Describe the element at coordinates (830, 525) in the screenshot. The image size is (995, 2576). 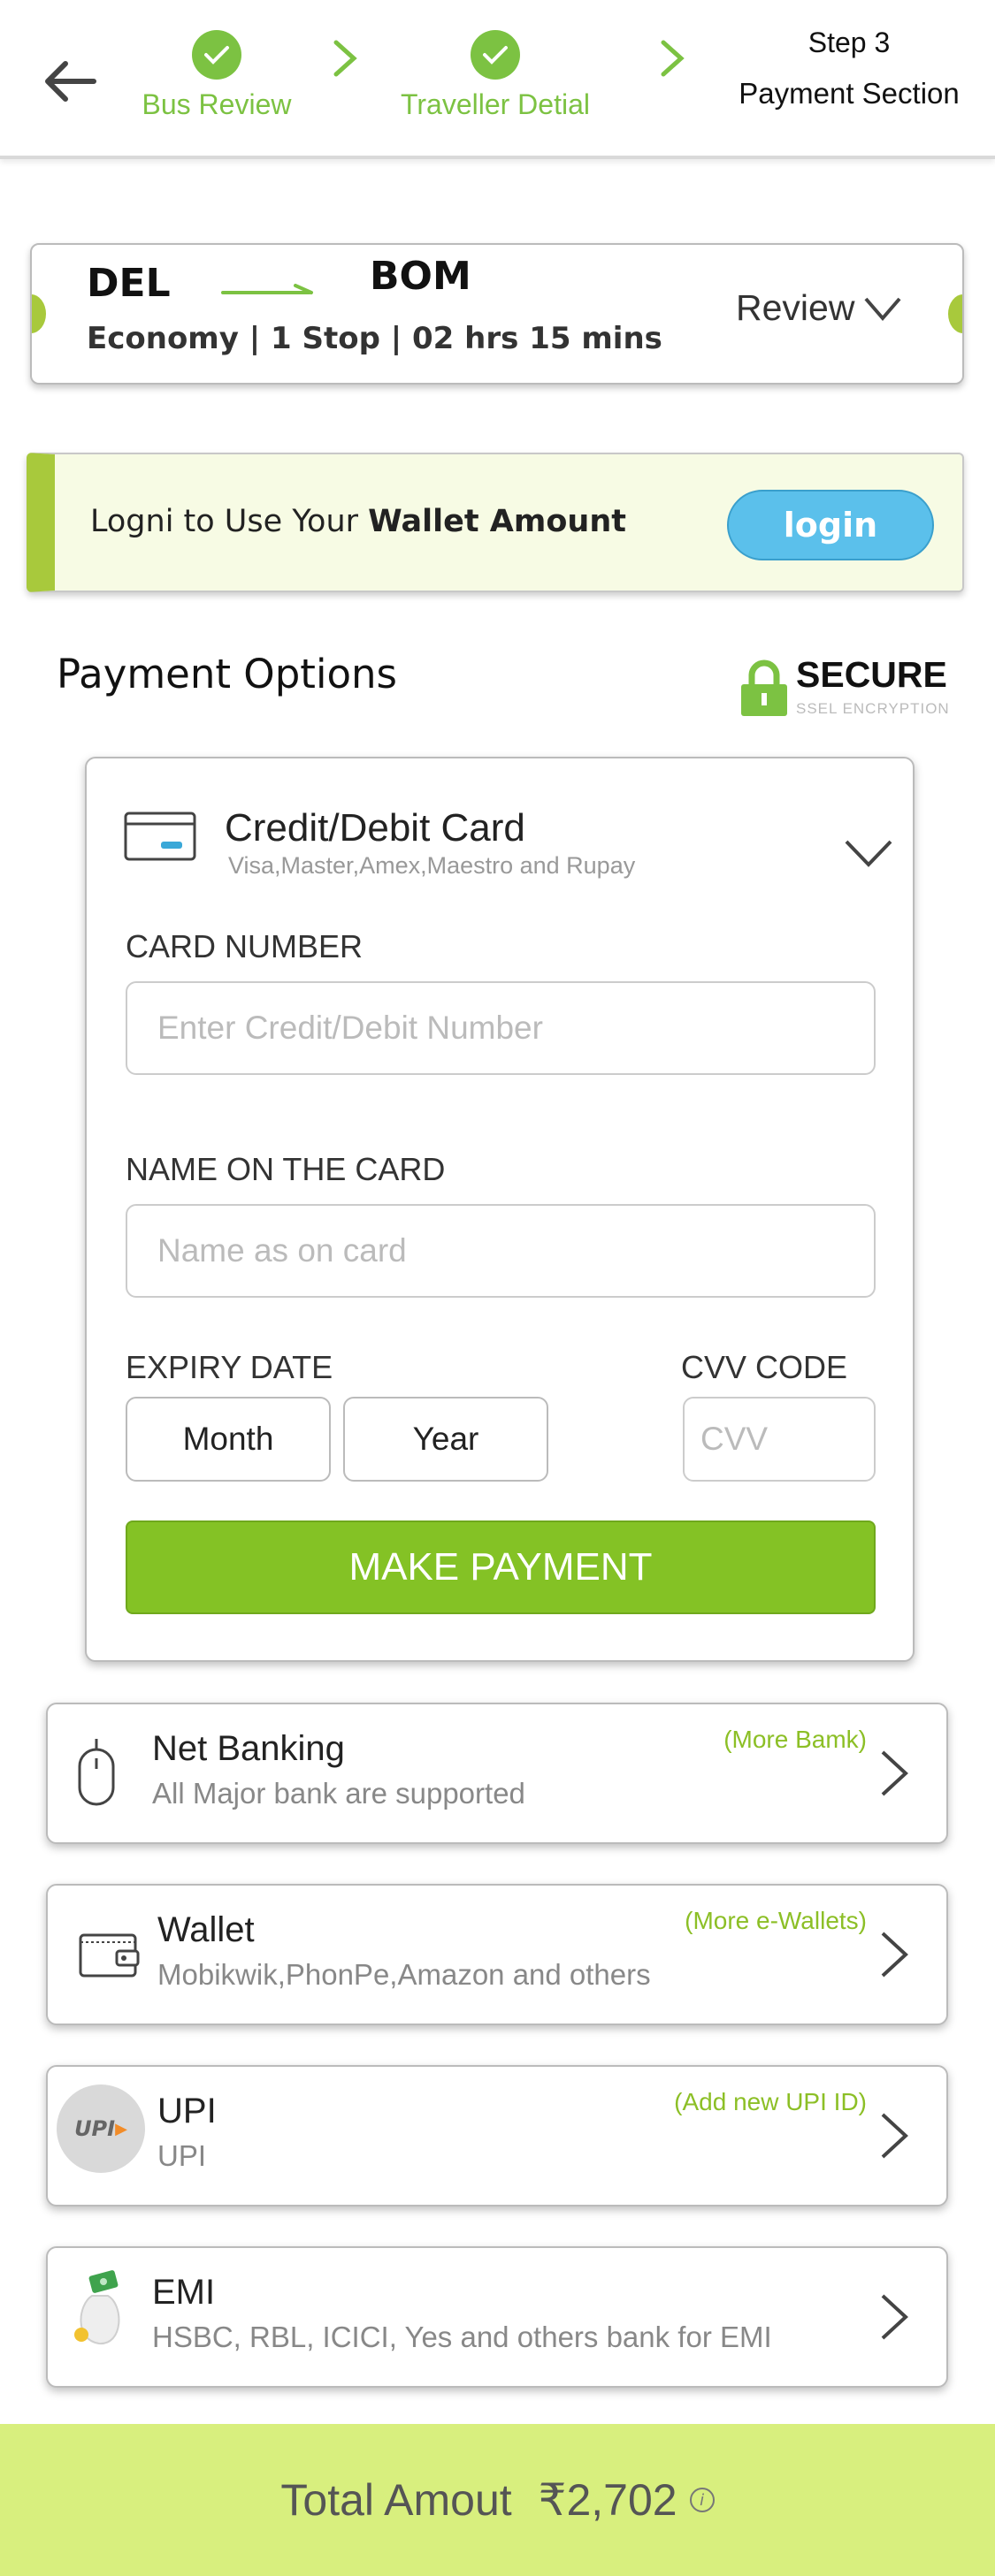
I see `login-button: login` at that location.